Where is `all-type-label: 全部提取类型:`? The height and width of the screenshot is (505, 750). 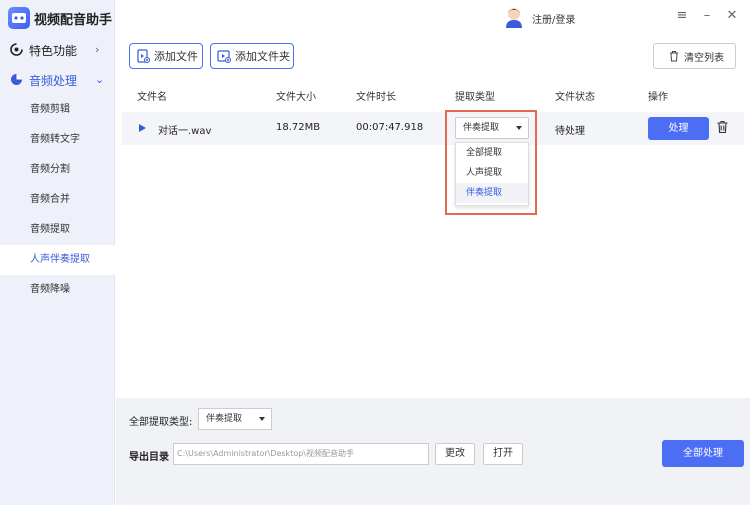 all-type-label: 全部提取类型: is located at coordinates (161, 422).